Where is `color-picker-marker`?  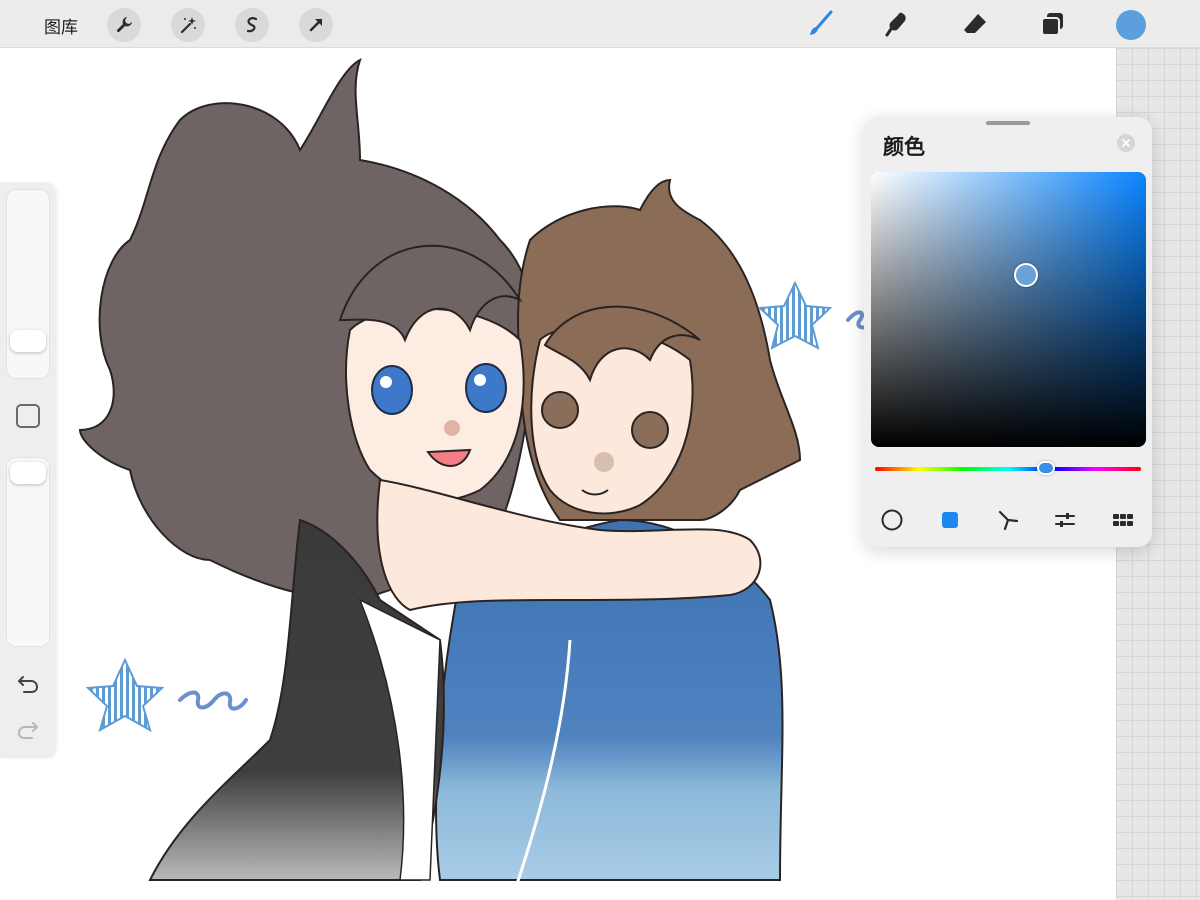 color-picker-marker is located at coordinates (1026, 275).